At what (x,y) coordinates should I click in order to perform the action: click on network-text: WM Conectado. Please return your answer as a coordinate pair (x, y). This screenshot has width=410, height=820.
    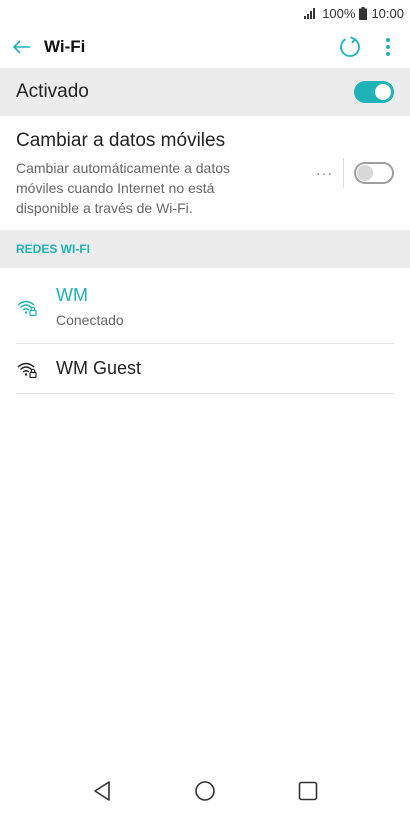
    Looking at the image, I should click on (90, 306).